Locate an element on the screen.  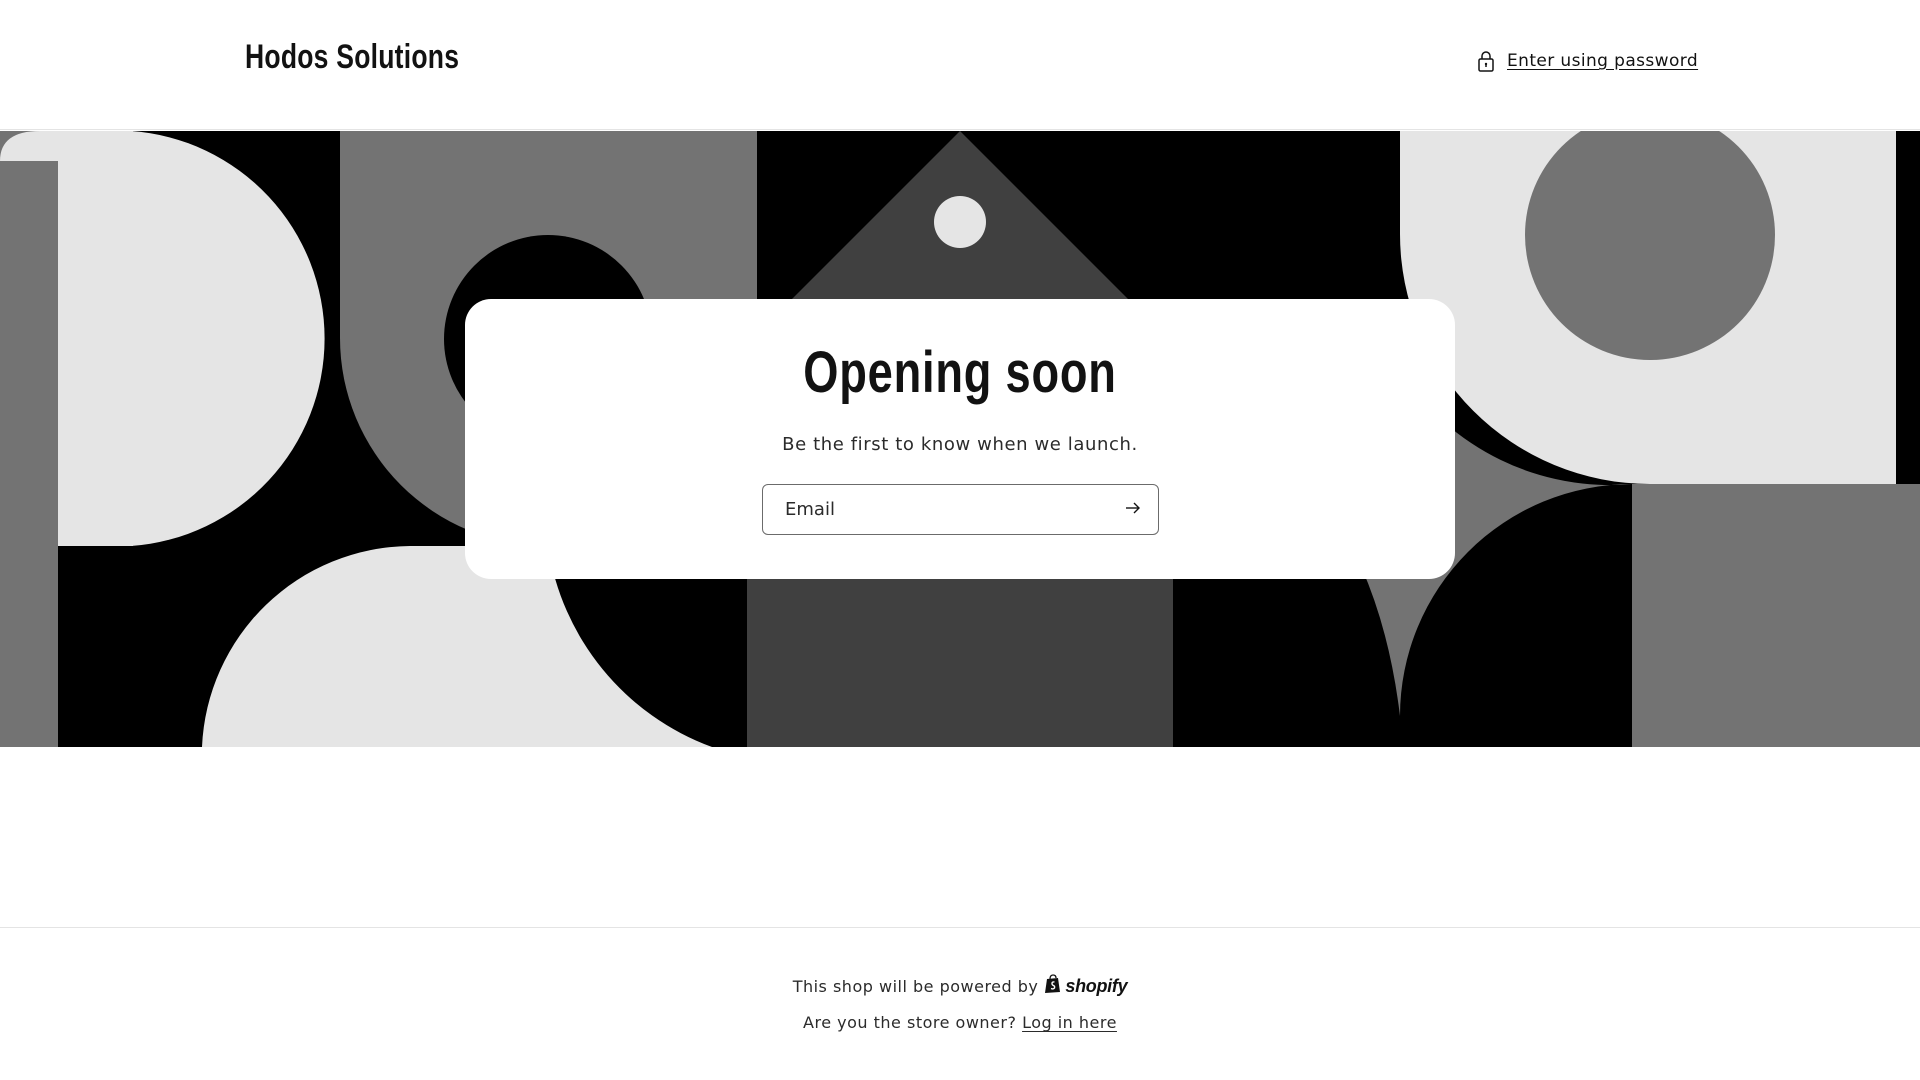
enter-password-link: Enter using password is located at coordinates (1586, 61).